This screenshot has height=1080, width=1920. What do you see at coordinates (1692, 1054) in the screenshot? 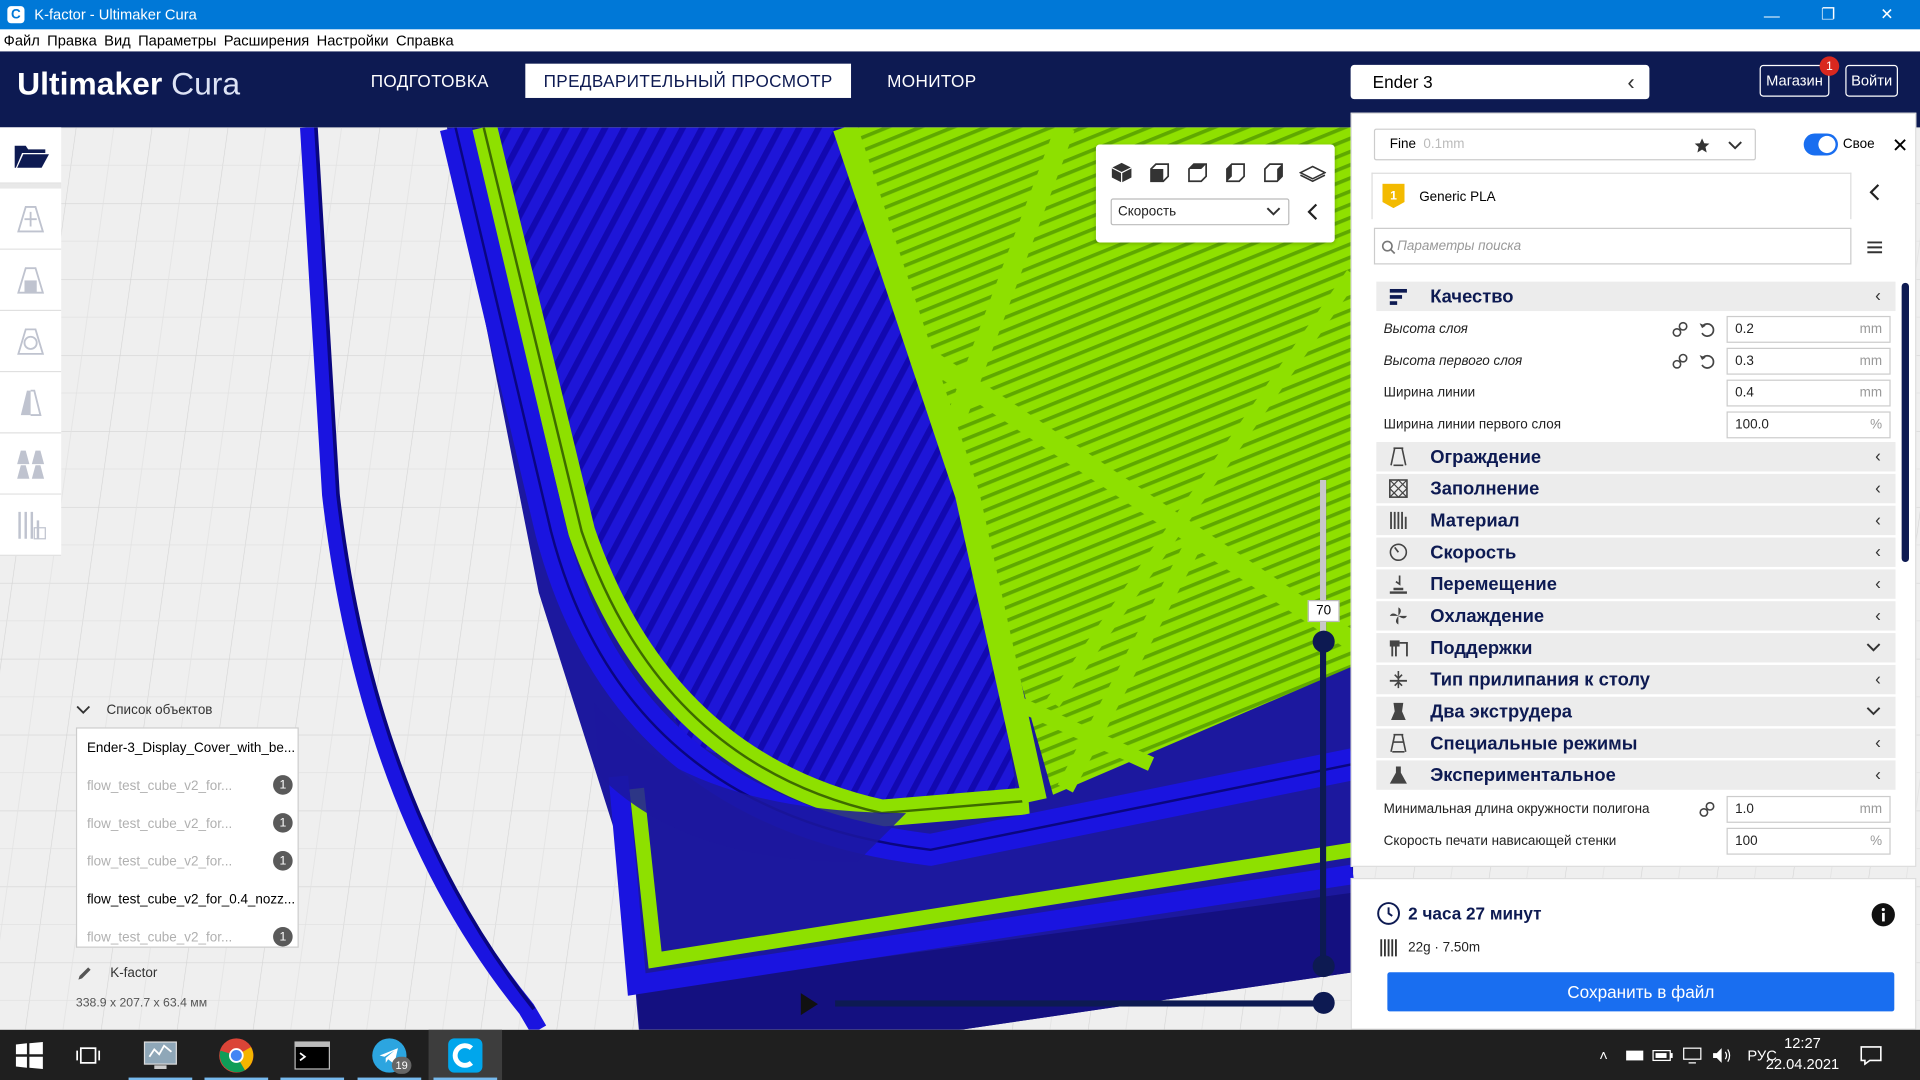
I see `network-icon` at bounding box center [1692, 1054].